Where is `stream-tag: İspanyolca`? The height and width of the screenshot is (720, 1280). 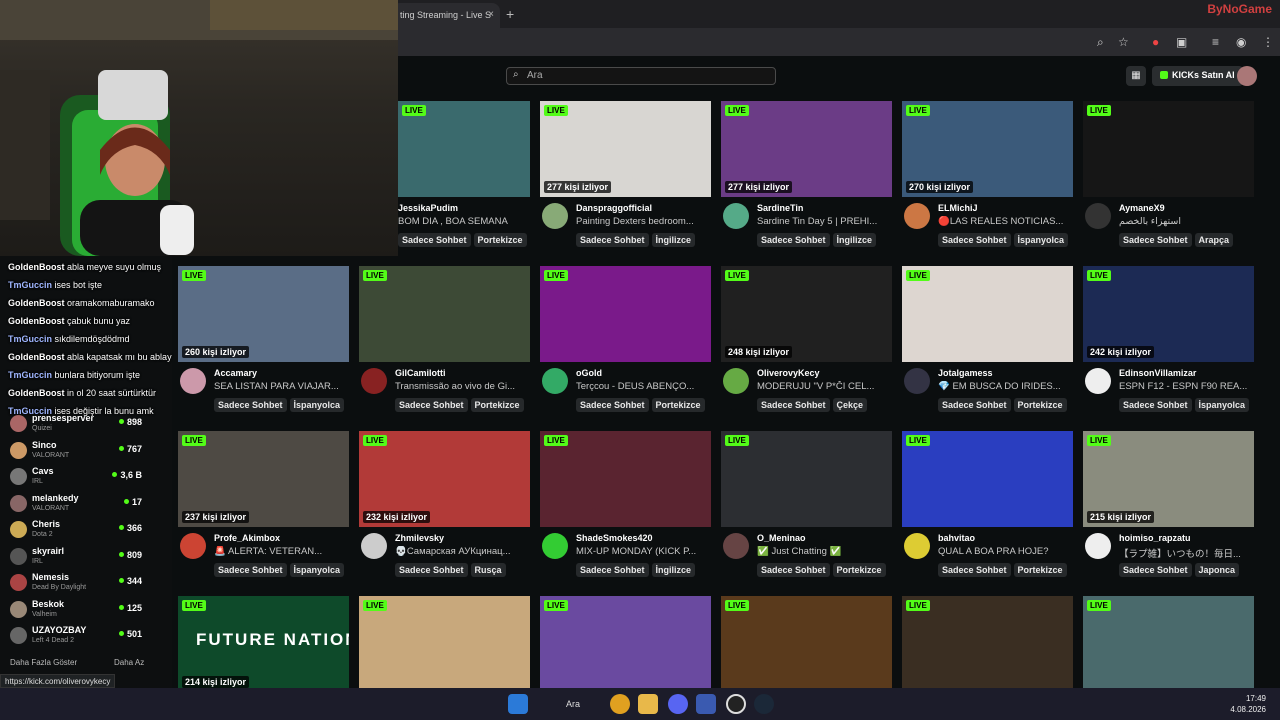 stream-tag: İspanyolca is located at coordinates (1222, 405).